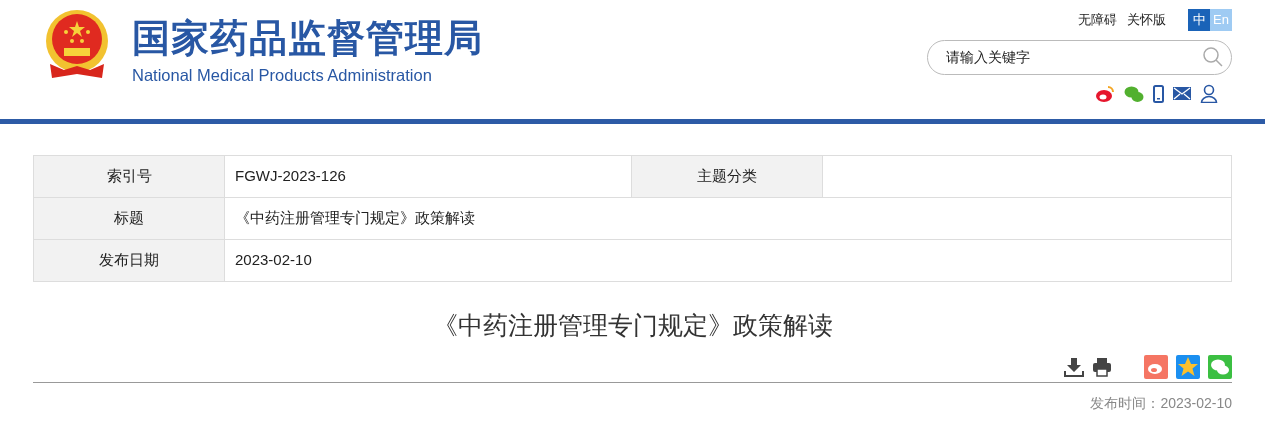 This screenshot has width=1265, height=426. I want to click on top-link: 无障碍, so click(1097, 20).